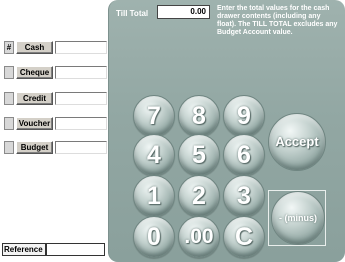 The image size is (345, 262). Describe the element at coordinates (199, 116) in the screenshot. I see `key-8: 8` at that location.